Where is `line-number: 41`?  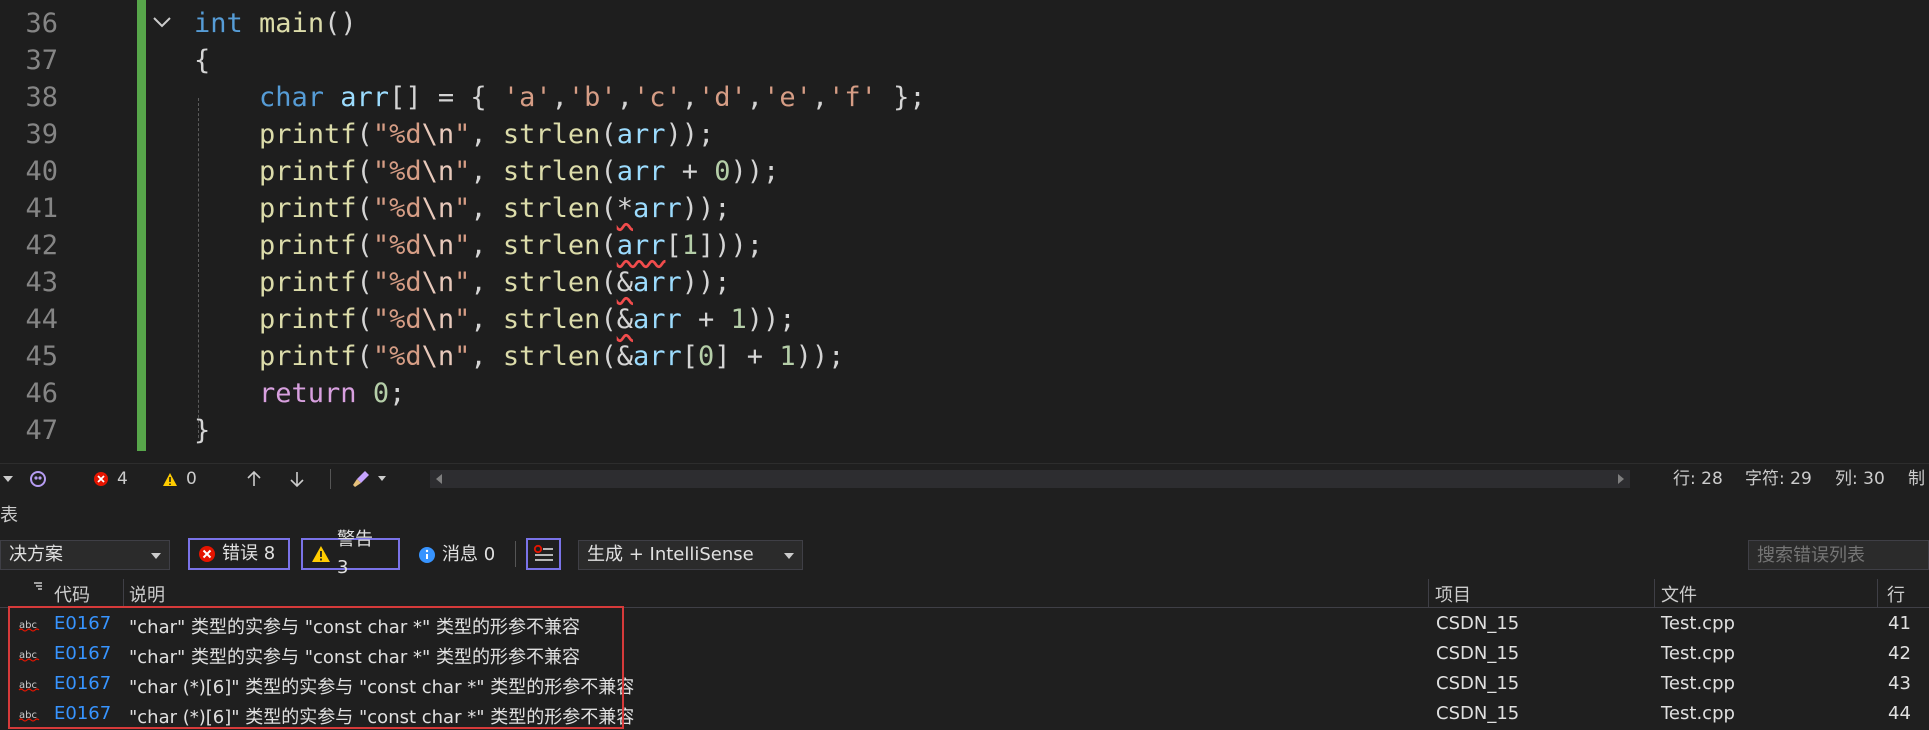 line-number: 41 is located at coordinates (41, 208).